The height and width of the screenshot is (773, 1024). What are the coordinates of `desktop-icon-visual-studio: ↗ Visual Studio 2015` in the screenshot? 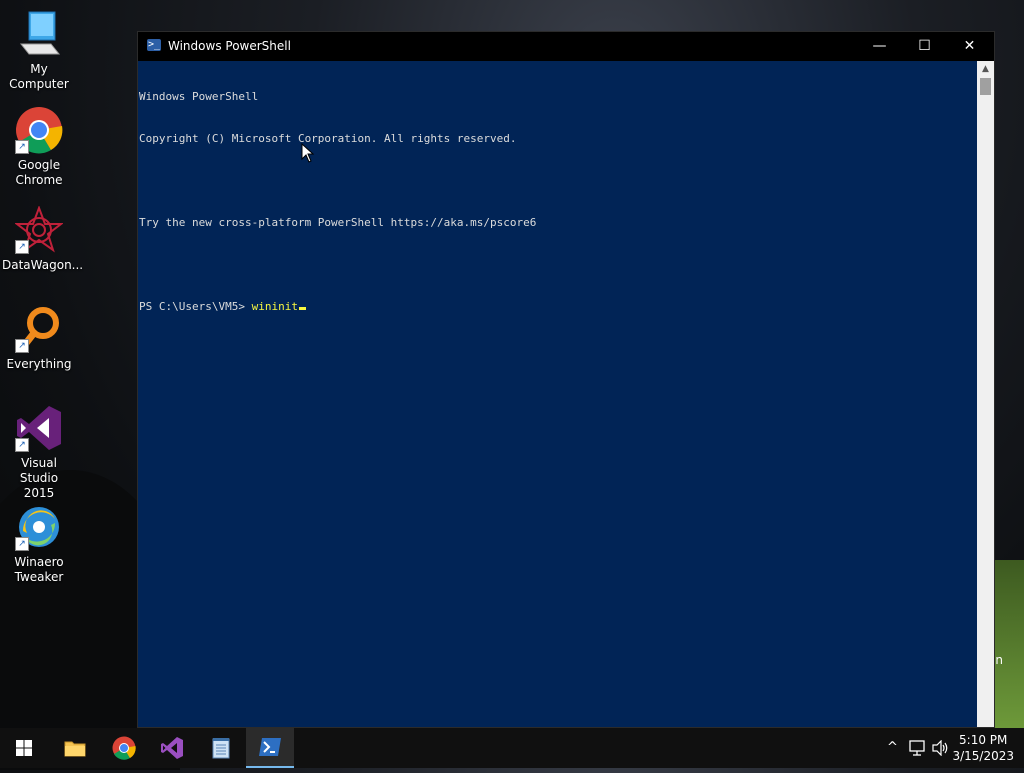 It's located at (39, 452).